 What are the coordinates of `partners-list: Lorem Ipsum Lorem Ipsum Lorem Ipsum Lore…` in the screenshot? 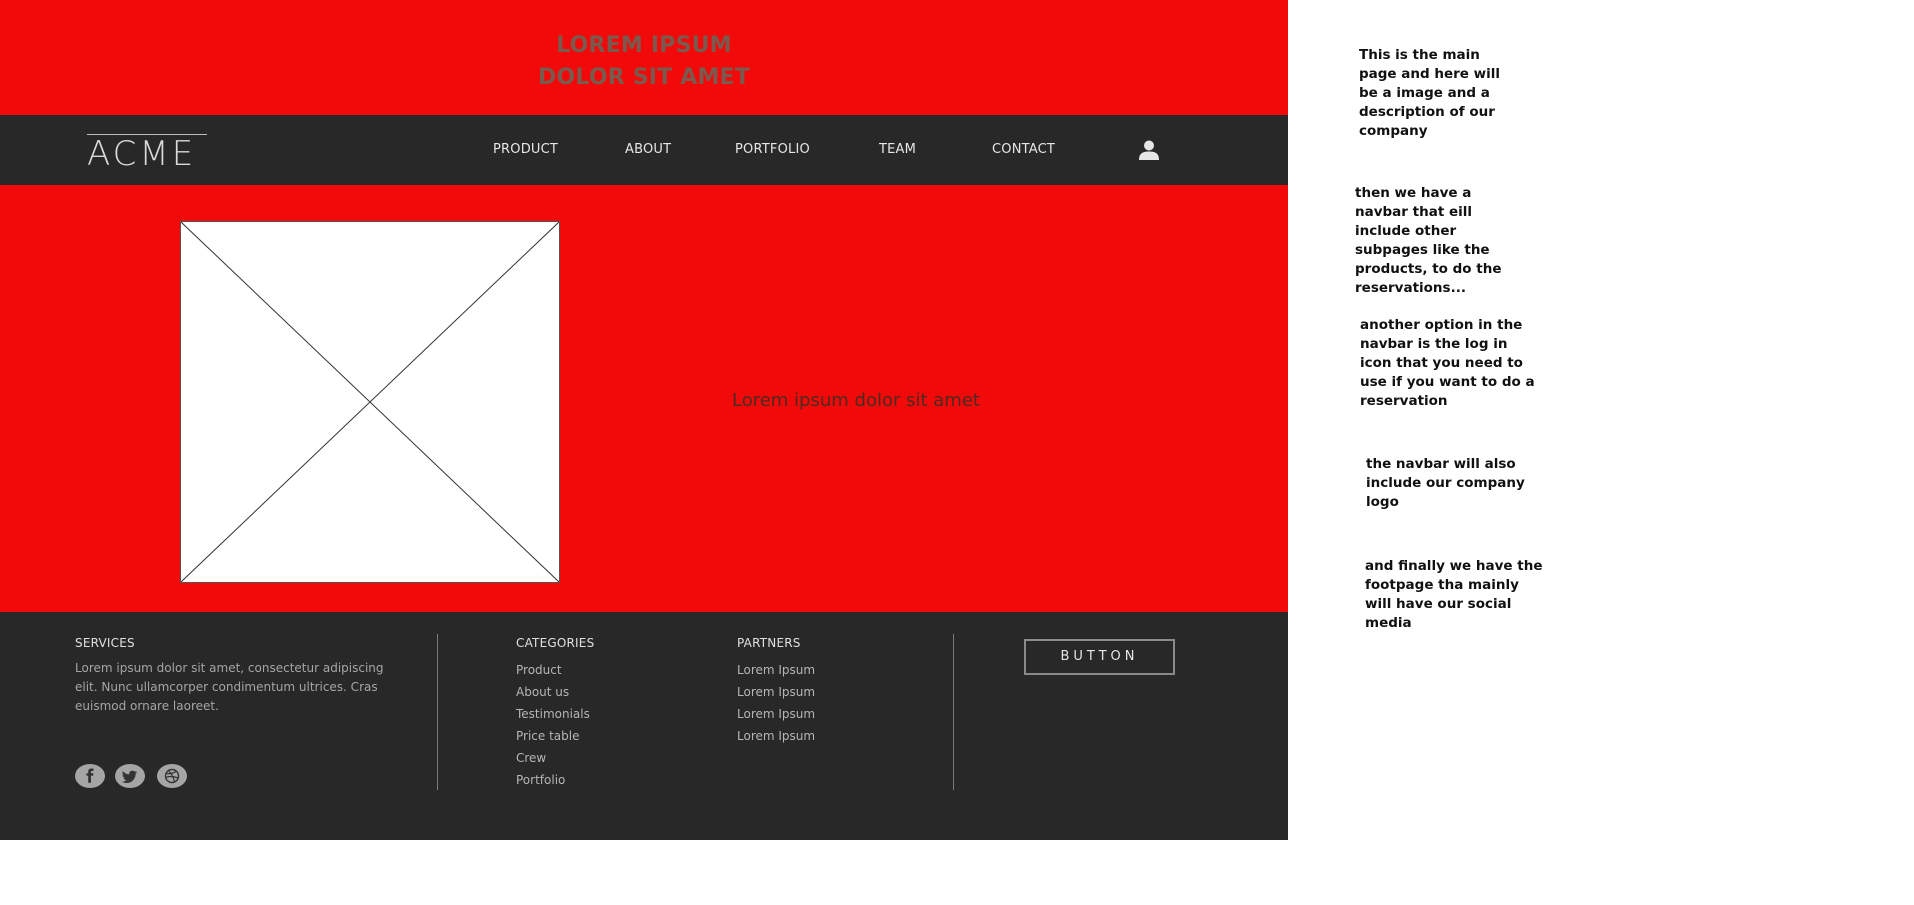 It's located at (776, 703).